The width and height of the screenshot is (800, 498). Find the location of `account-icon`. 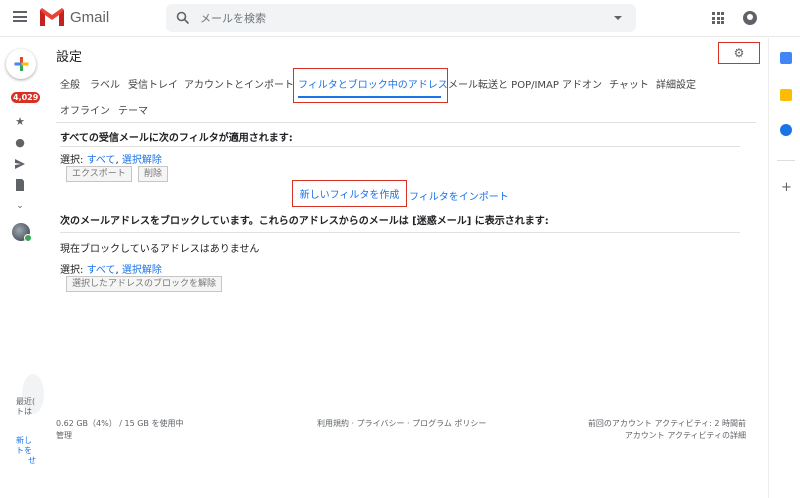

account-icon is located at coordinates (750, 18).